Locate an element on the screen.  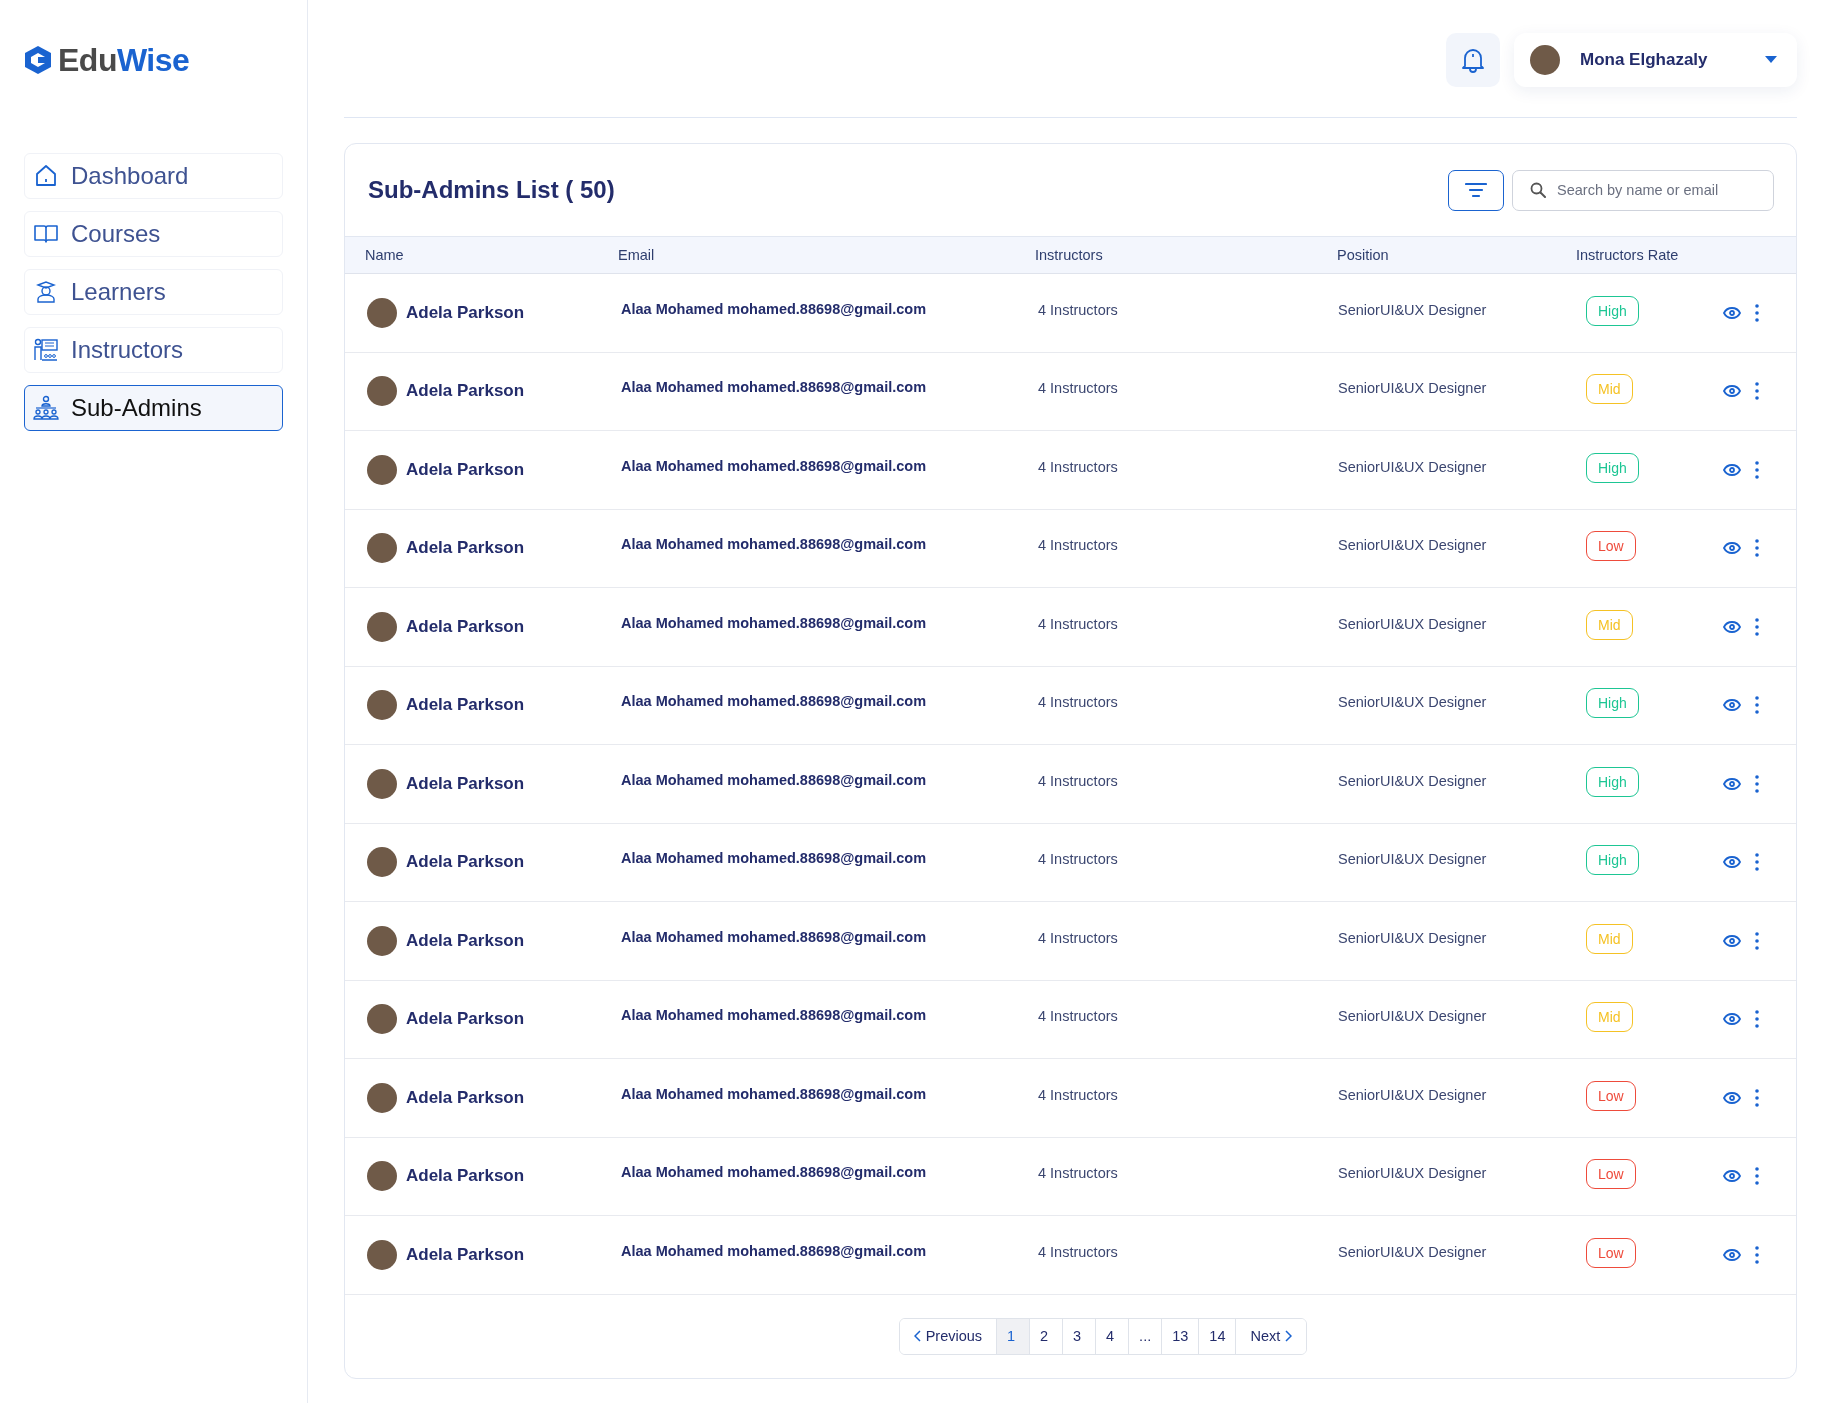
sidebar-item: Sub-Admins is located at coordinates (153, 408).